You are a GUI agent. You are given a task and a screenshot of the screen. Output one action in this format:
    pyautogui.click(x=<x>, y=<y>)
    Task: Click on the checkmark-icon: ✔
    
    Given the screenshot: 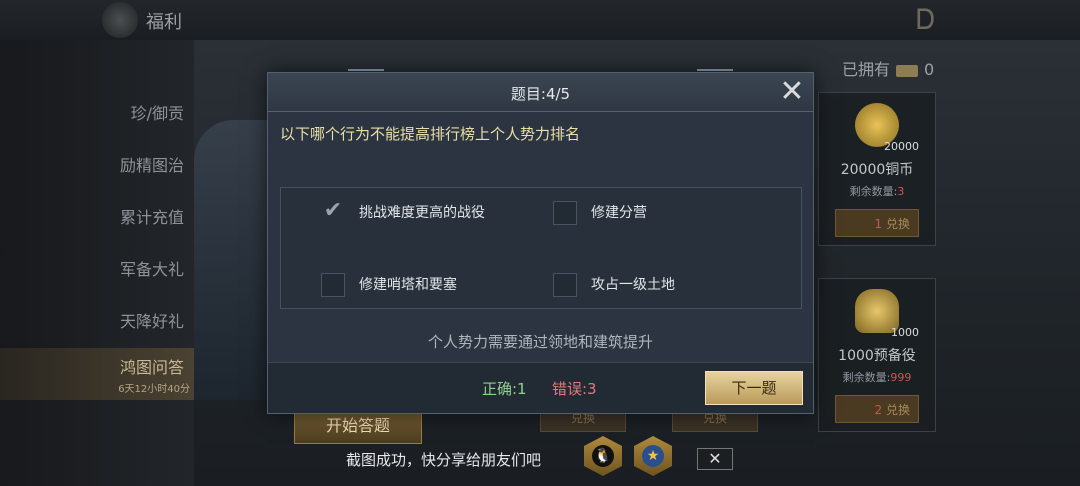 What is the action you would take?
    pyautogui.click(x=333, y=210)
    